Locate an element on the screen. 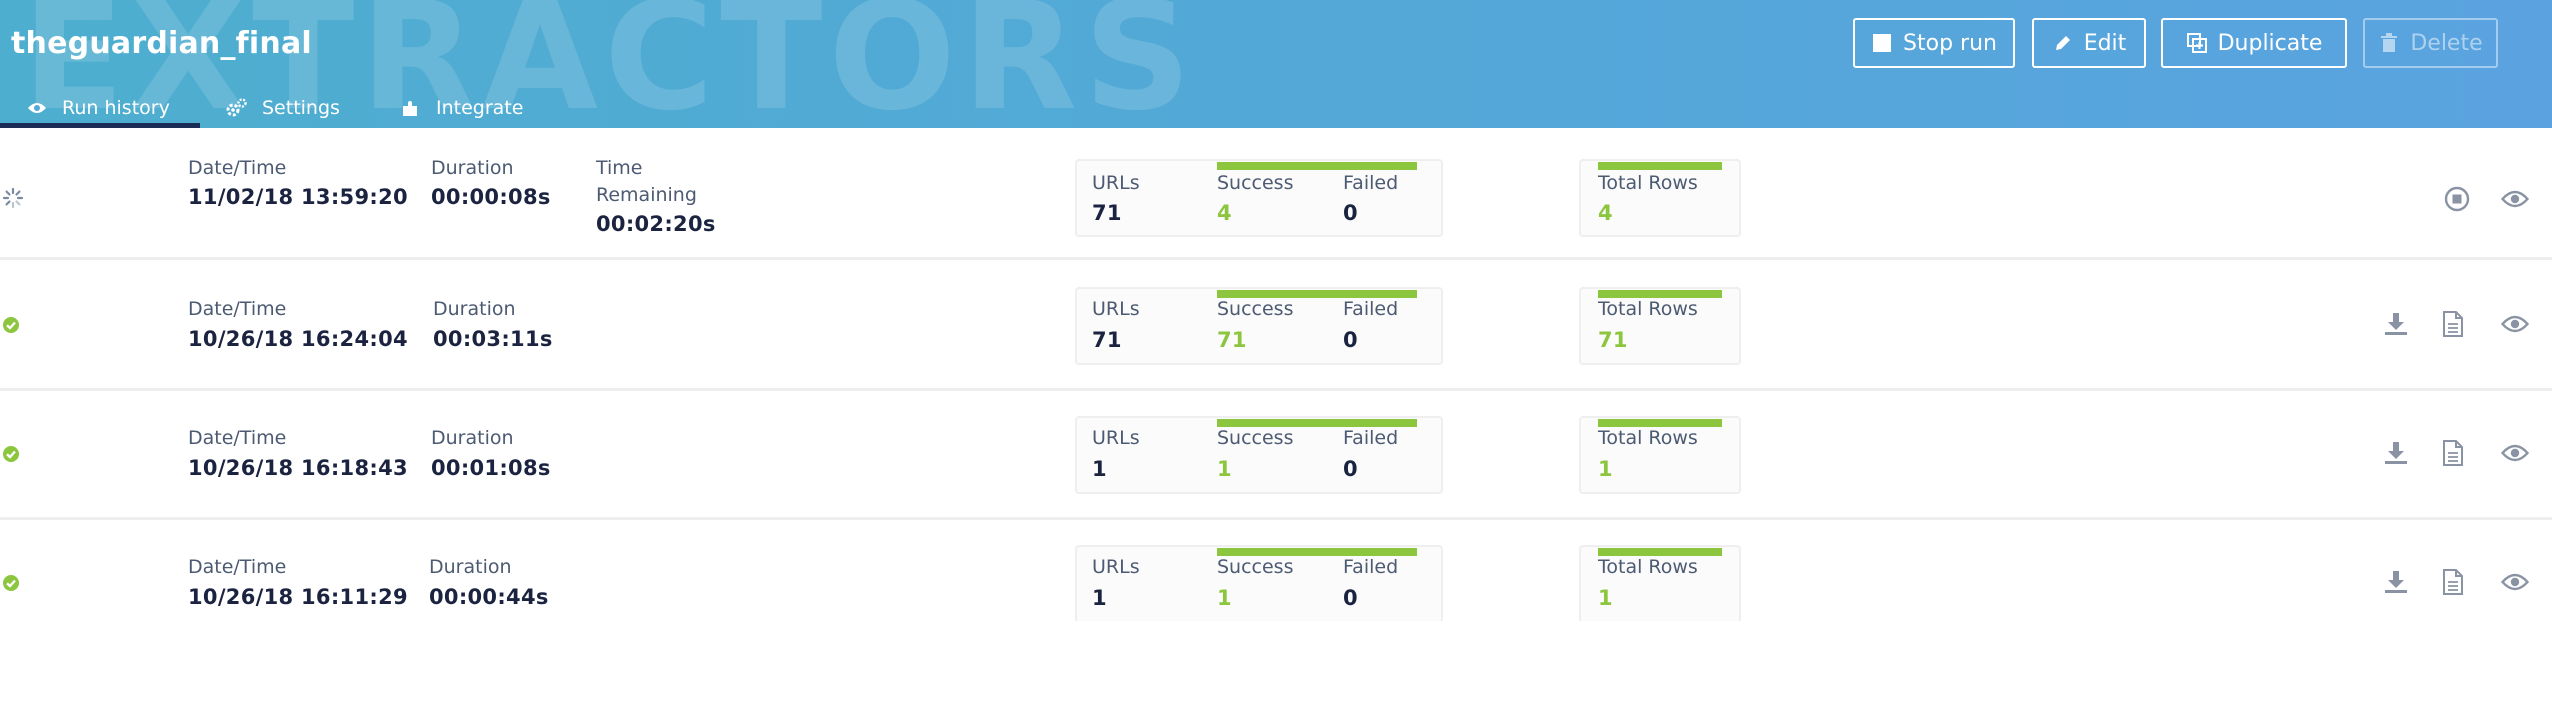 Image resolution: width=2552 pixels, height=724 pixels. stop-icon is located at coordinates (2457, 199).